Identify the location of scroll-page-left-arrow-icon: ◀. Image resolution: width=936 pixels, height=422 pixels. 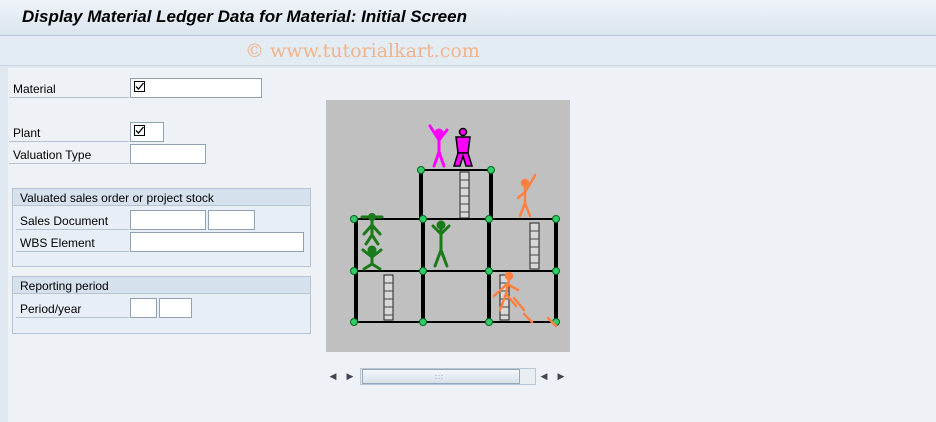
(544, 376).